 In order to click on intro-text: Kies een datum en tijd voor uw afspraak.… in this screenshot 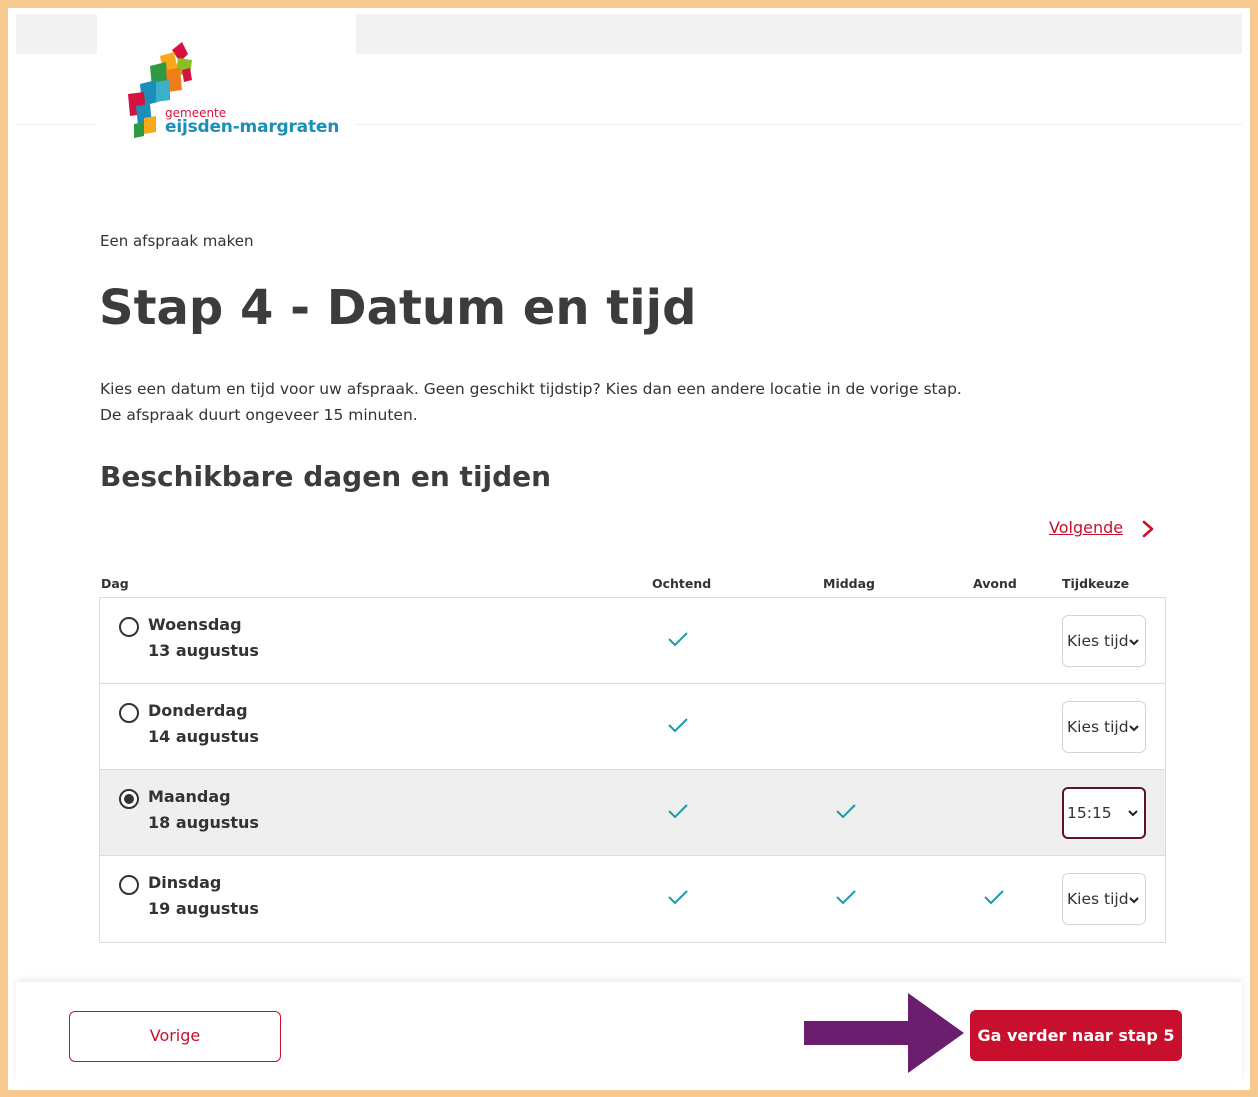, I will do `click(531, 402)`.